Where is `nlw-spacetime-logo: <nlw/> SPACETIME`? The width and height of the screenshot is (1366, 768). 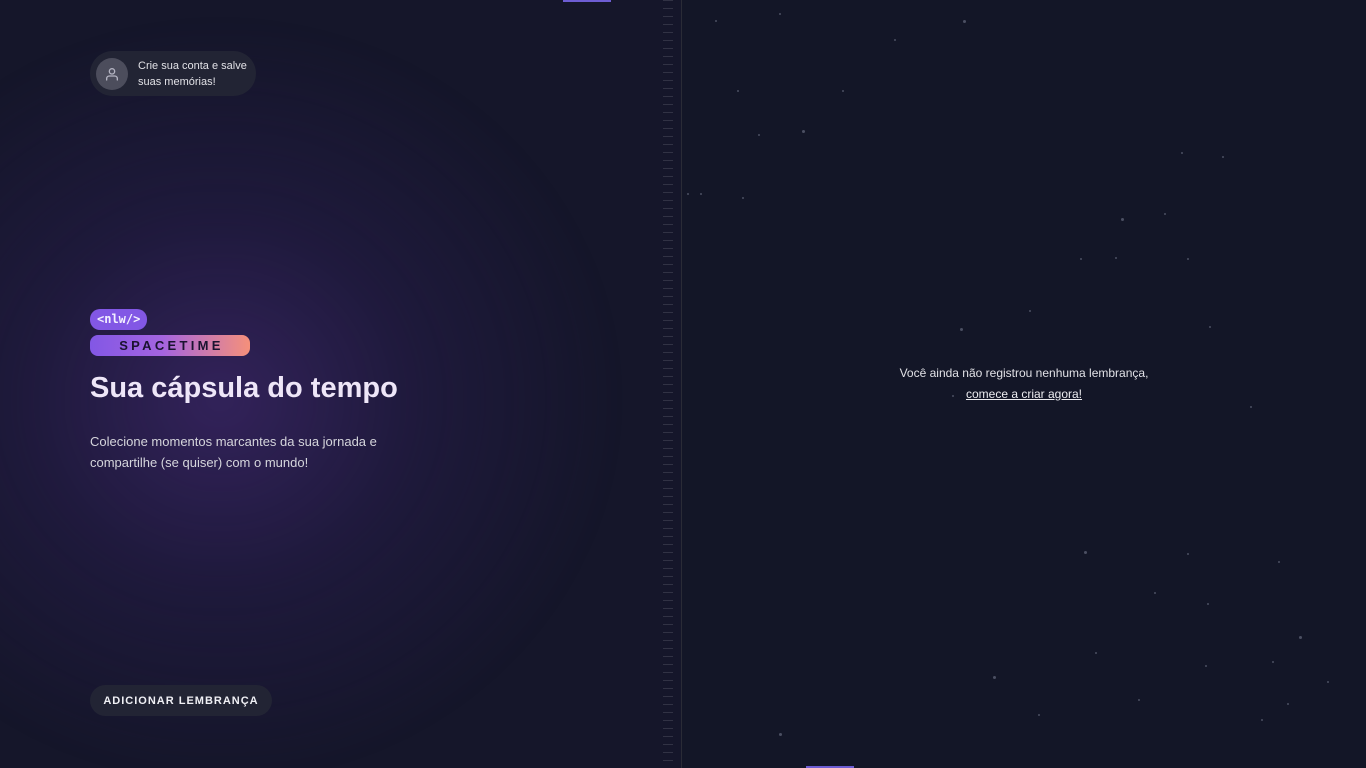 nlw-spacetime-logo: <nlw/> SPACETIME is located at coordinates (170, 332).